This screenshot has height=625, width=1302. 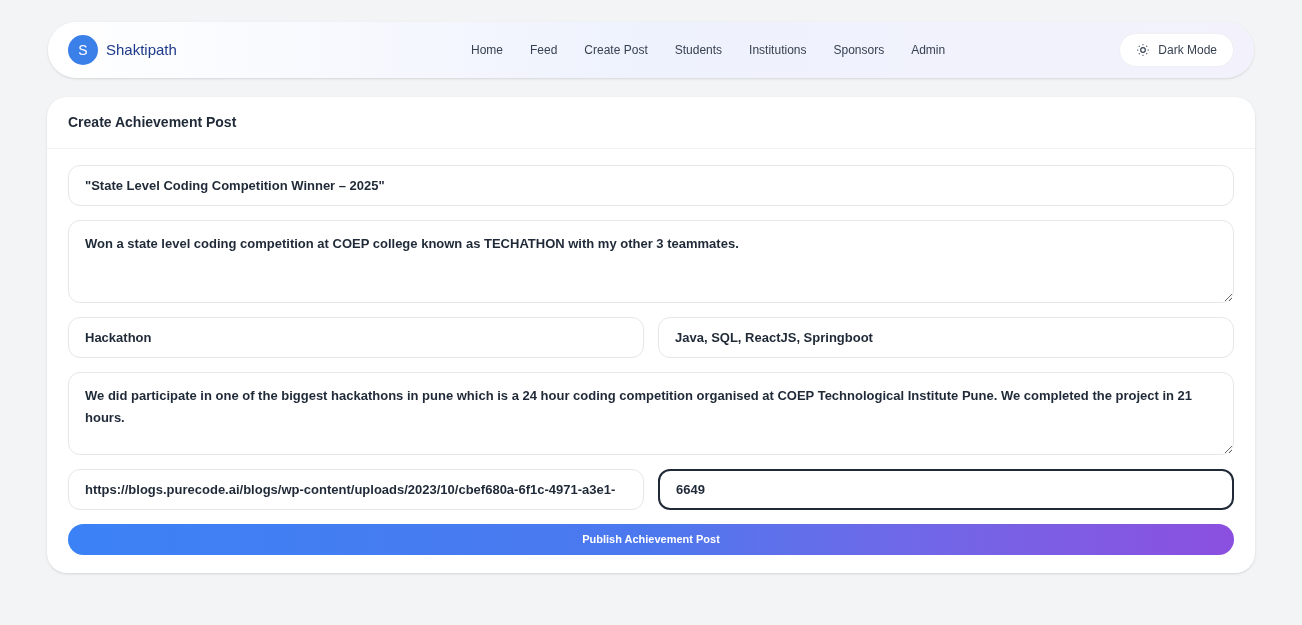 I want to click on text-field: Java, SQL, ReactJS, Springboot, so click(x=946, y=337).